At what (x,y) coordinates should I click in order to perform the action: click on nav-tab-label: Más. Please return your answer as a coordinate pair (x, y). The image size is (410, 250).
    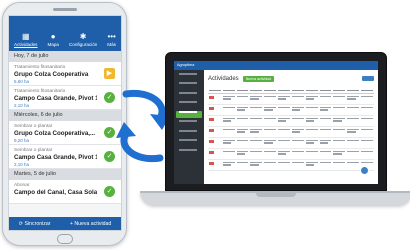
    Looking at the image, I should click on (111, 44).